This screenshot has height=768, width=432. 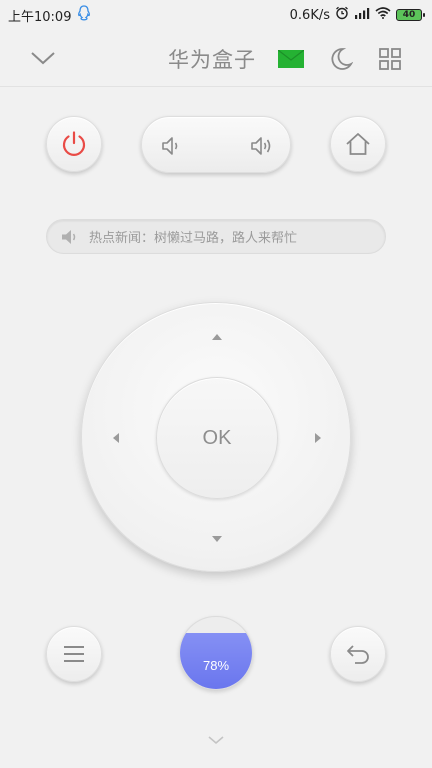 I want to click on message-button, so click(x=291, y=59).